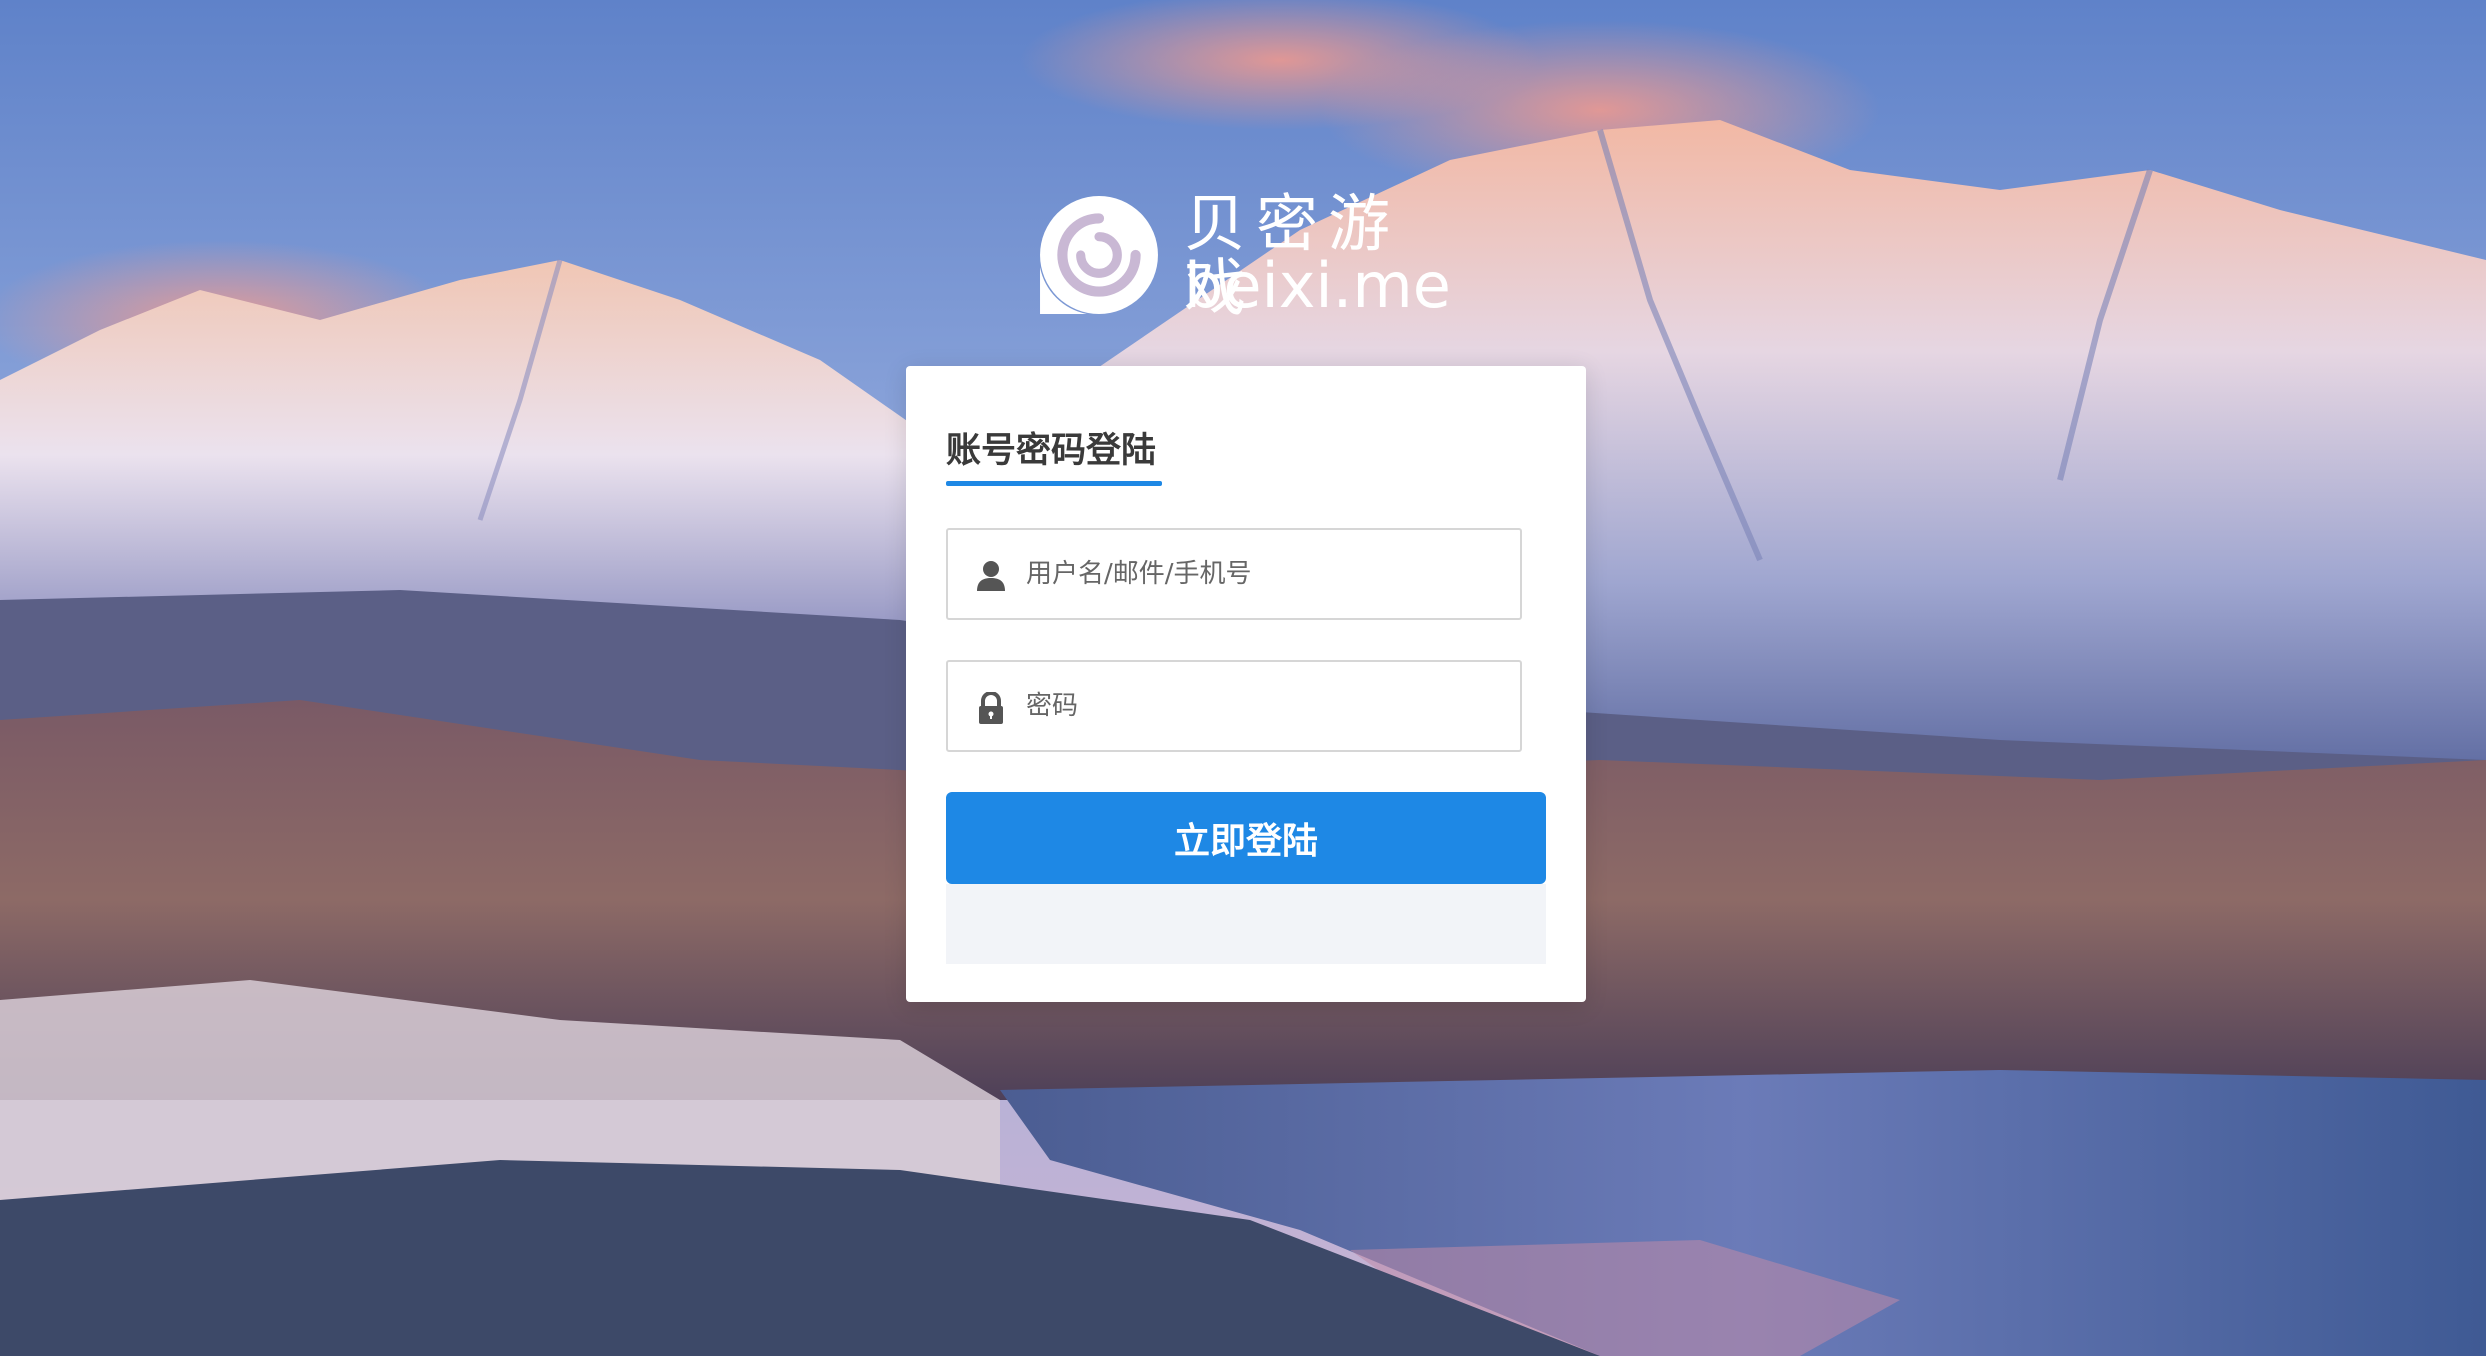  I want to click on brand-logo: 贝密游戏 beixi.me, so click(1248, 256).